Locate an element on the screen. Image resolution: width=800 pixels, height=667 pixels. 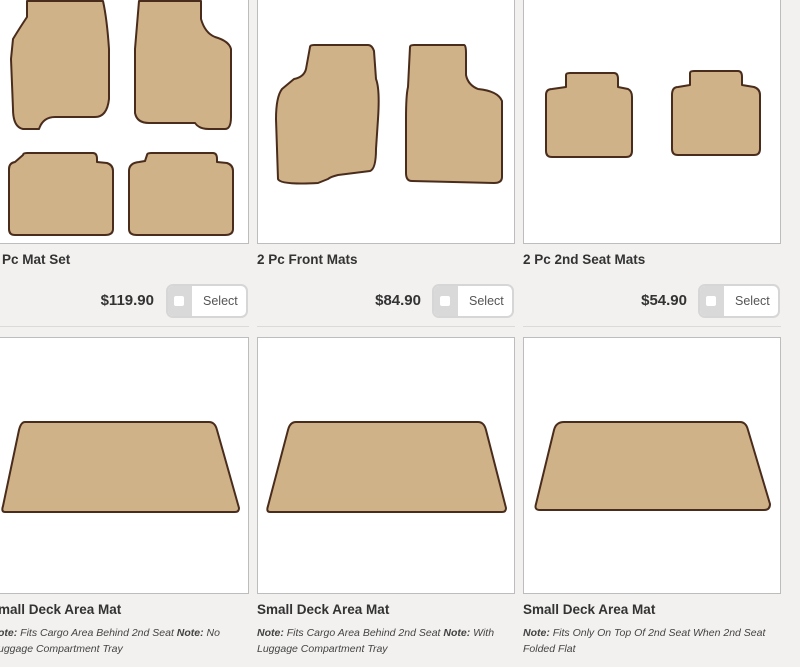
front-mats-illustration is located at coordinates (389, 114).